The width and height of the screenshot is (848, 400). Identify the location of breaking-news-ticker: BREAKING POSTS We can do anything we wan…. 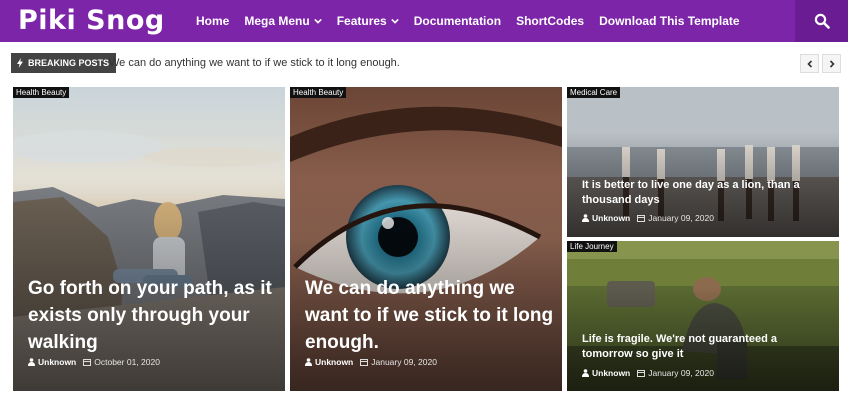
(426, 63).